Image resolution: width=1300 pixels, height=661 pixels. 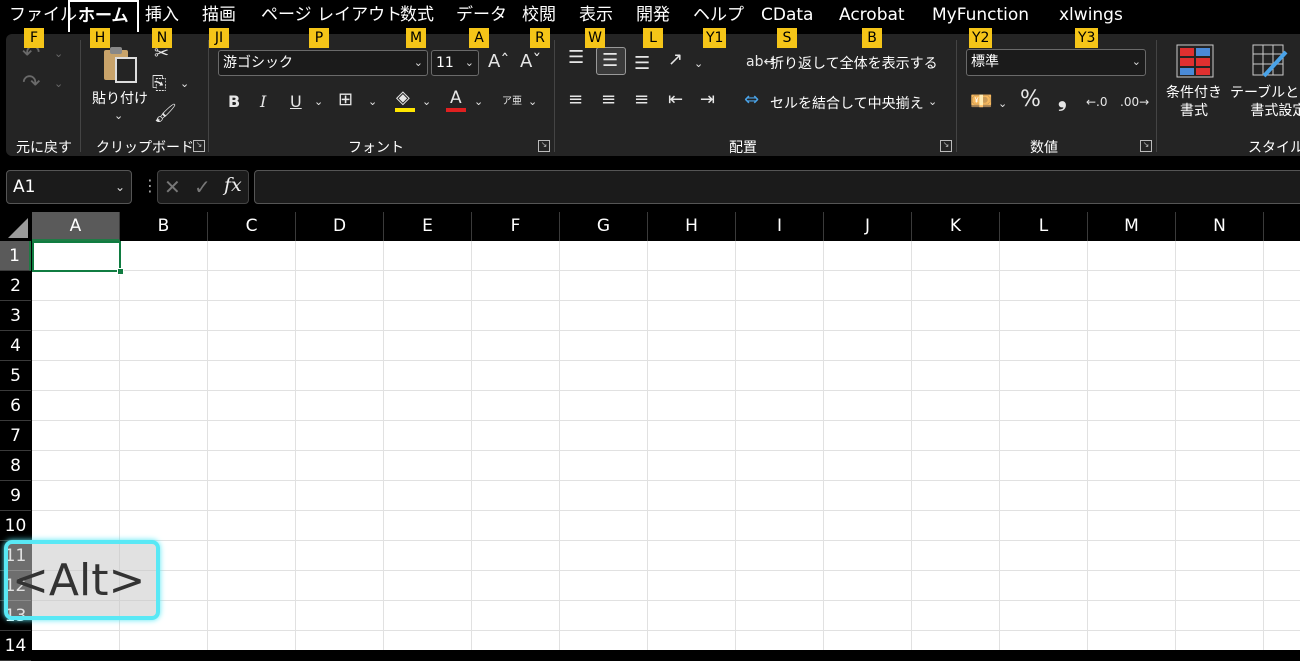 I want to click on percent-button: %, so click(x=1030, y=100).